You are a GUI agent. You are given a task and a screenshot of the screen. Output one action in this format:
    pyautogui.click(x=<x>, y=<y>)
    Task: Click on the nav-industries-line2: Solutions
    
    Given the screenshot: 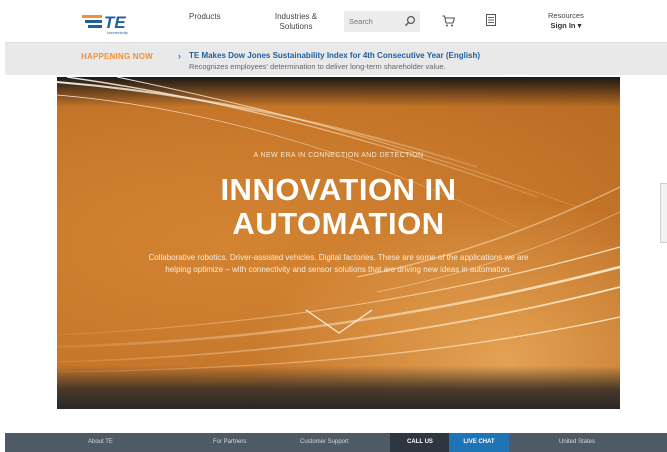 What is the action you would take?
    pyautogui.click(x=296, y=26)
    